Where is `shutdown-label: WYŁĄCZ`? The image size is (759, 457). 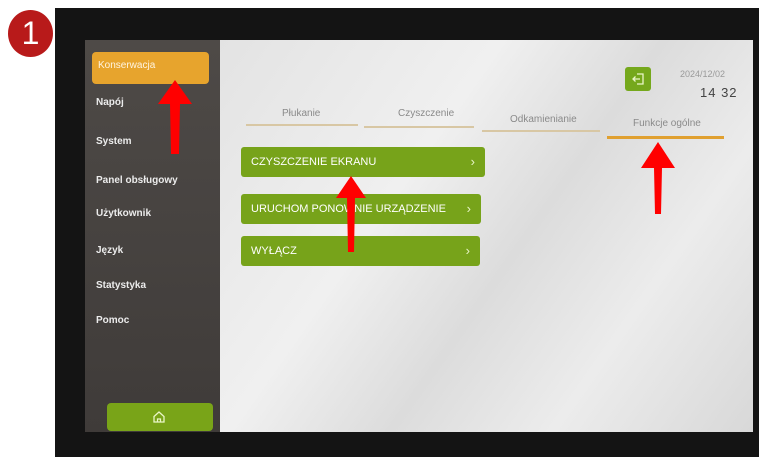
shutdown-label: WYŁĄCZ is located at coordinates (274, 251).